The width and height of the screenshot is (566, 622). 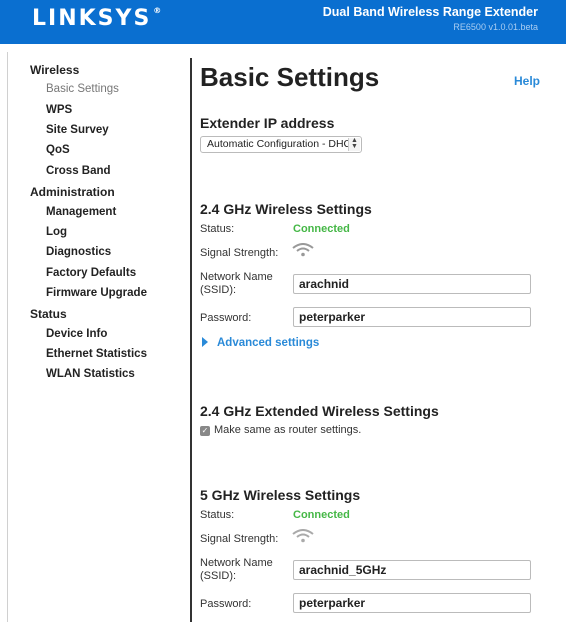 I want to click on sidebar-item-site-survey: Site Survey, so click(x=77, y=130).